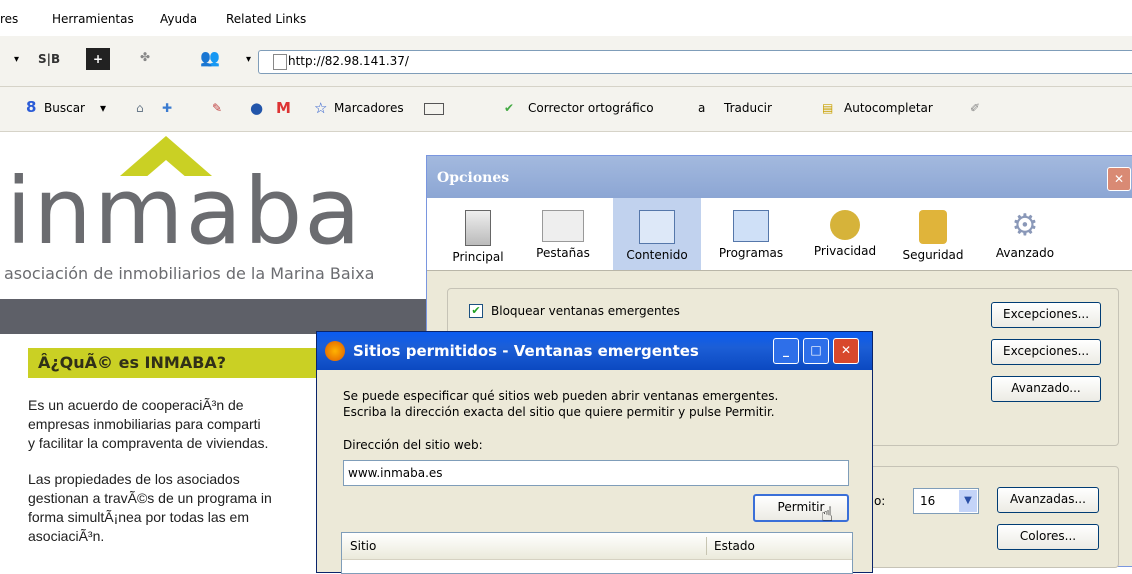 This screenshot has width=1132, height=574. Describe the element at coordinates (66, 536) in the screenshot. I see `paragraph-line: asociaciÃ³n.` at that location.